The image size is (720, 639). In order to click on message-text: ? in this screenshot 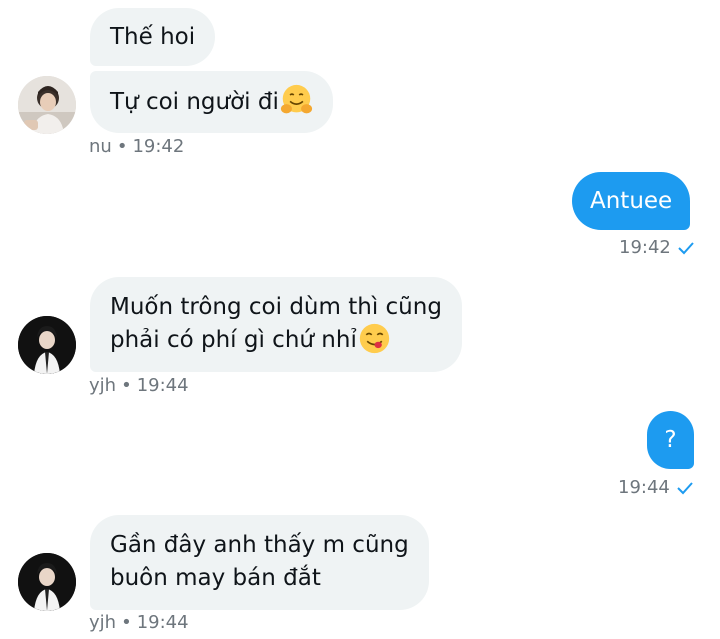, I will do `click(670, 440)`.